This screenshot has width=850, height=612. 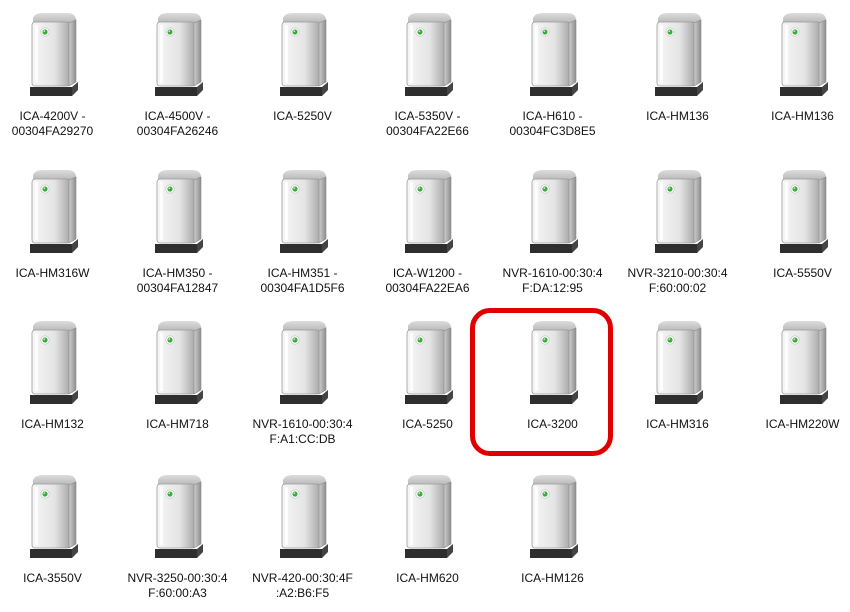 I want to click on device-item: ICA-HM351 -00304FA1D5F6, so click(x=302, y=232).